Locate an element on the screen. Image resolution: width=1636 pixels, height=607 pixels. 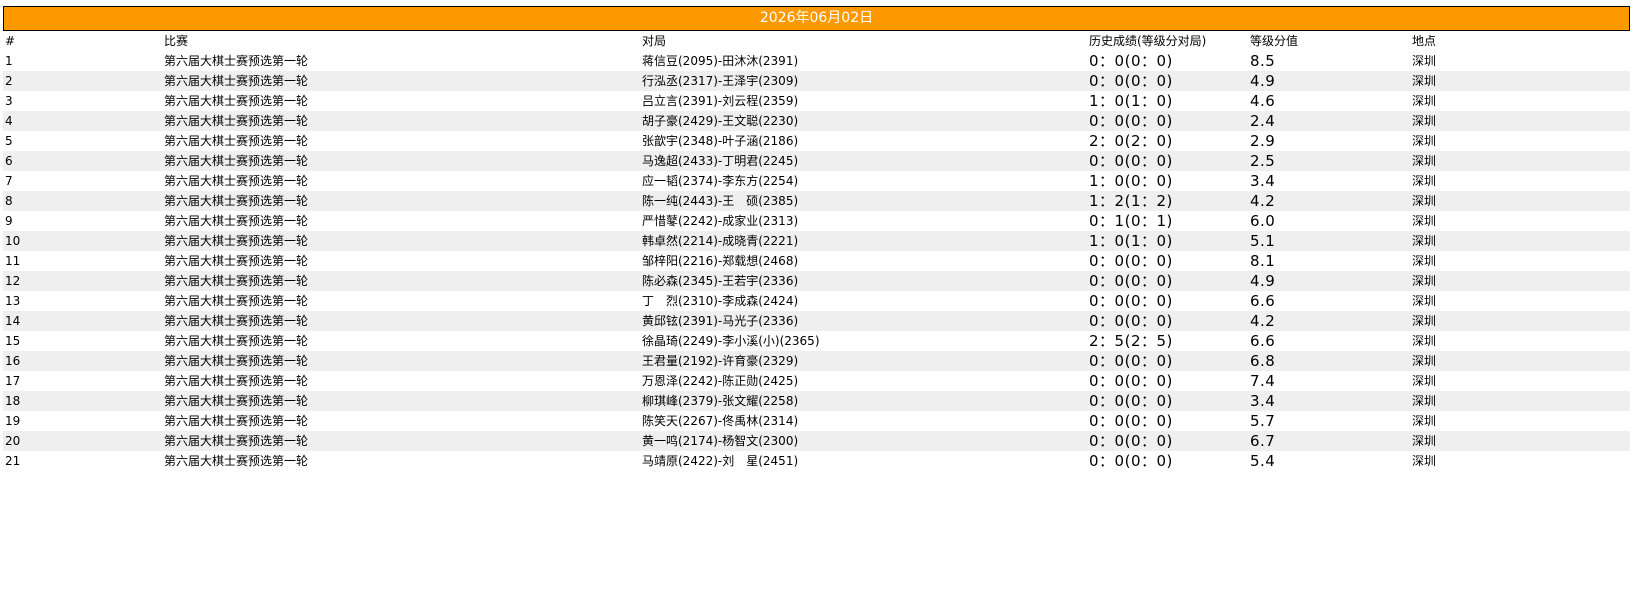
table-header: # 比赛 对局 历史成绩(等级分对局) 等级分值 地点 is located at coordinates (816, 41).